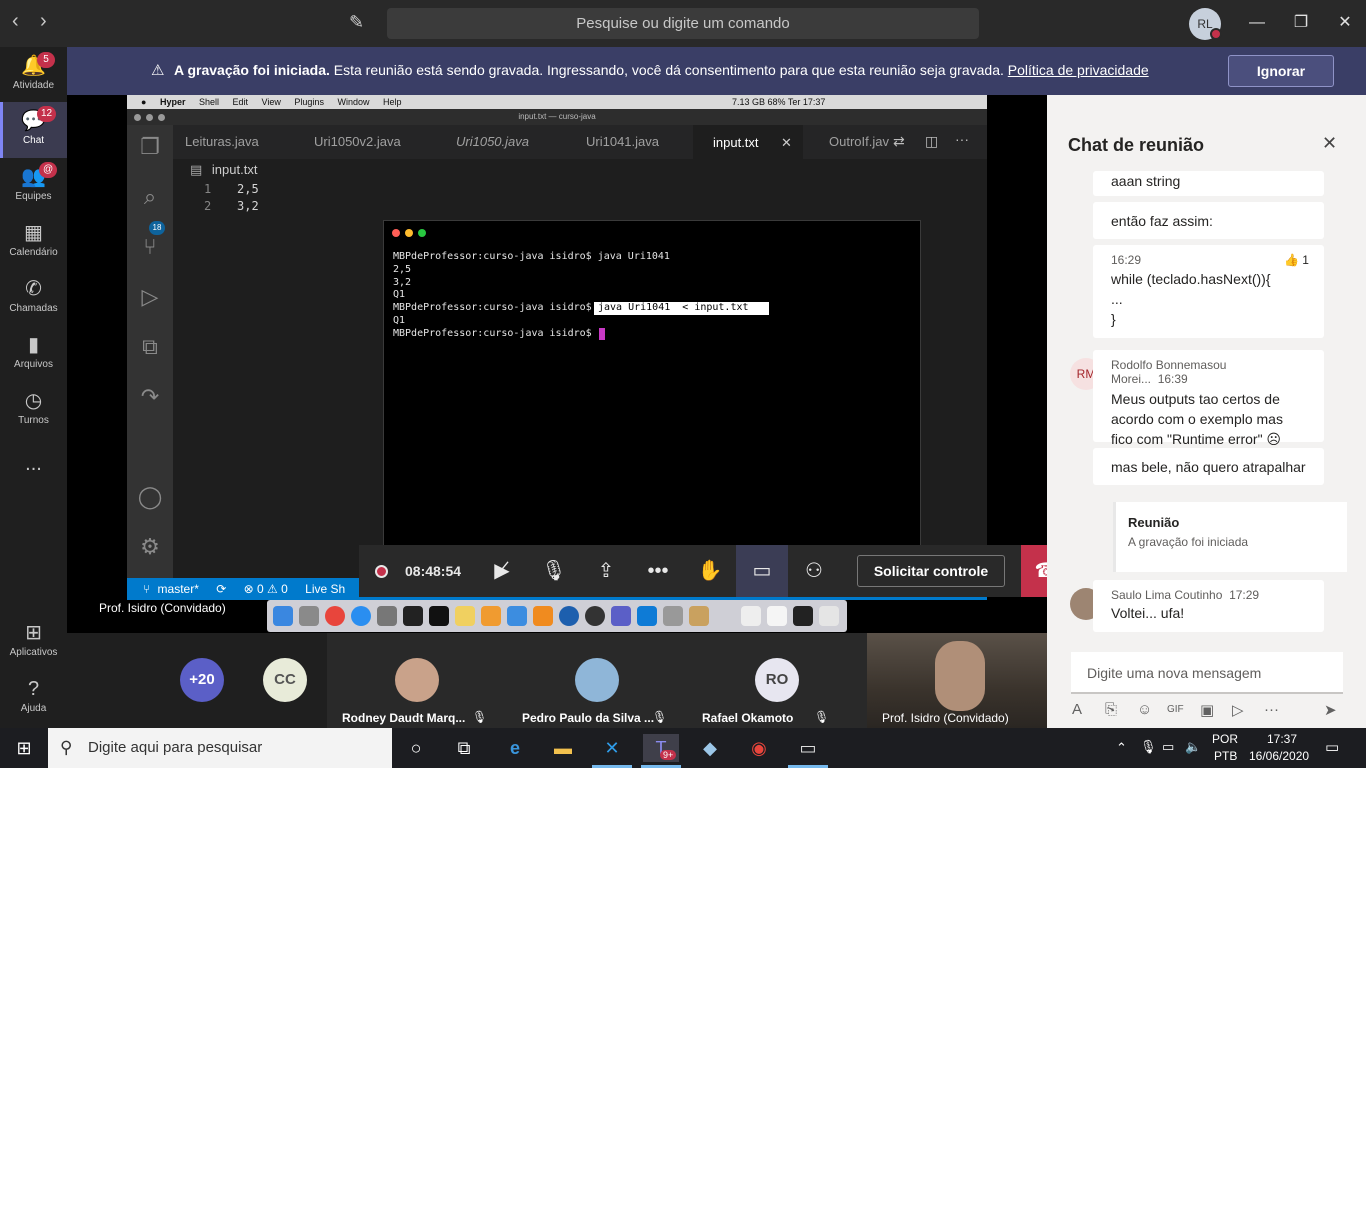  I want to click on file-explorer-icon: ▬, so click(563, 748).